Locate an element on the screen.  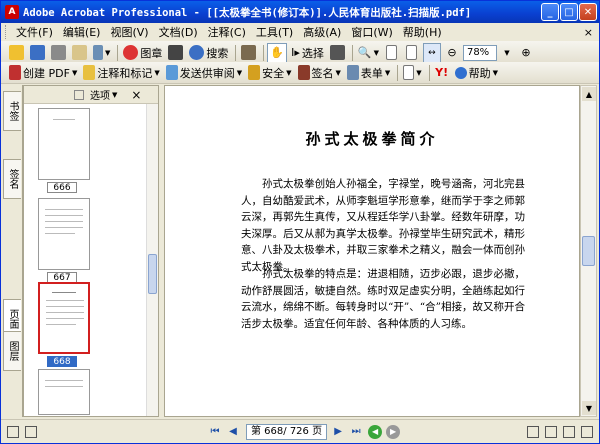
tab-layers: 图层 is located at coordinates (12, 351).